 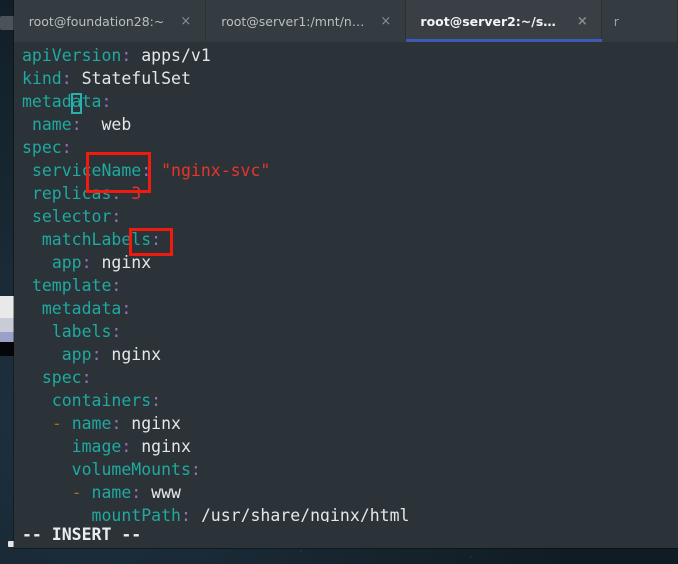 What do you see at coordinates (161, 492) in the screenshot?
I see `yaml-value: www` at bounding box center [161, 492].